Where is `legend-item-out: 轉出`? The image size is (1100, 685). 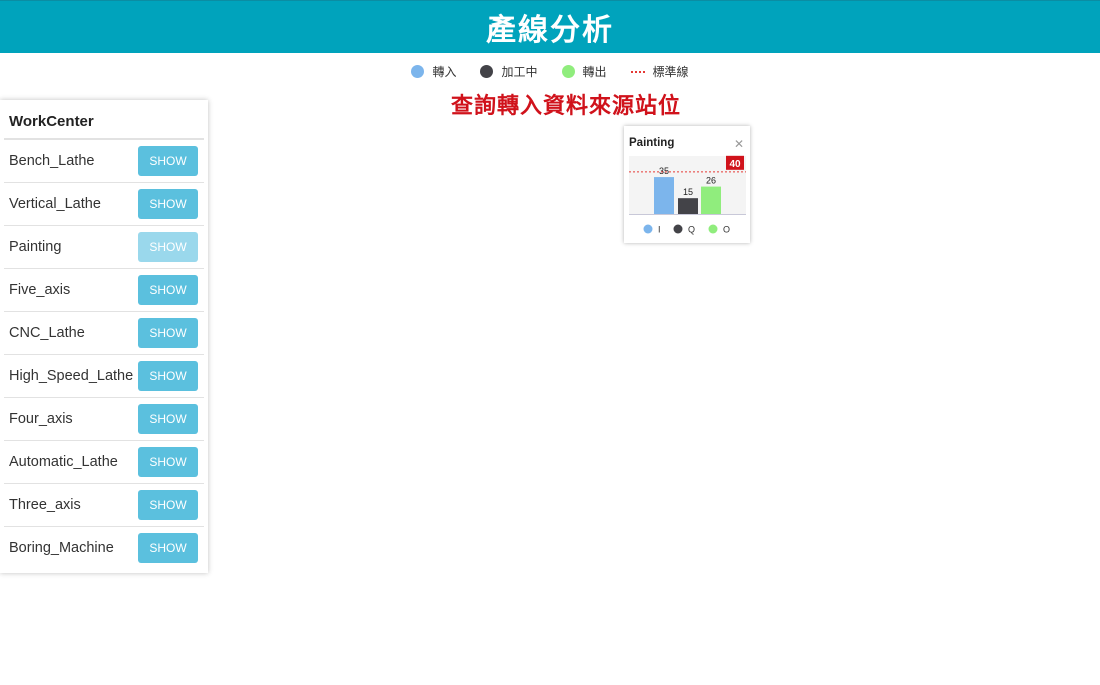
legend-item-out: 轉出 is located at coordinates (584, 71).